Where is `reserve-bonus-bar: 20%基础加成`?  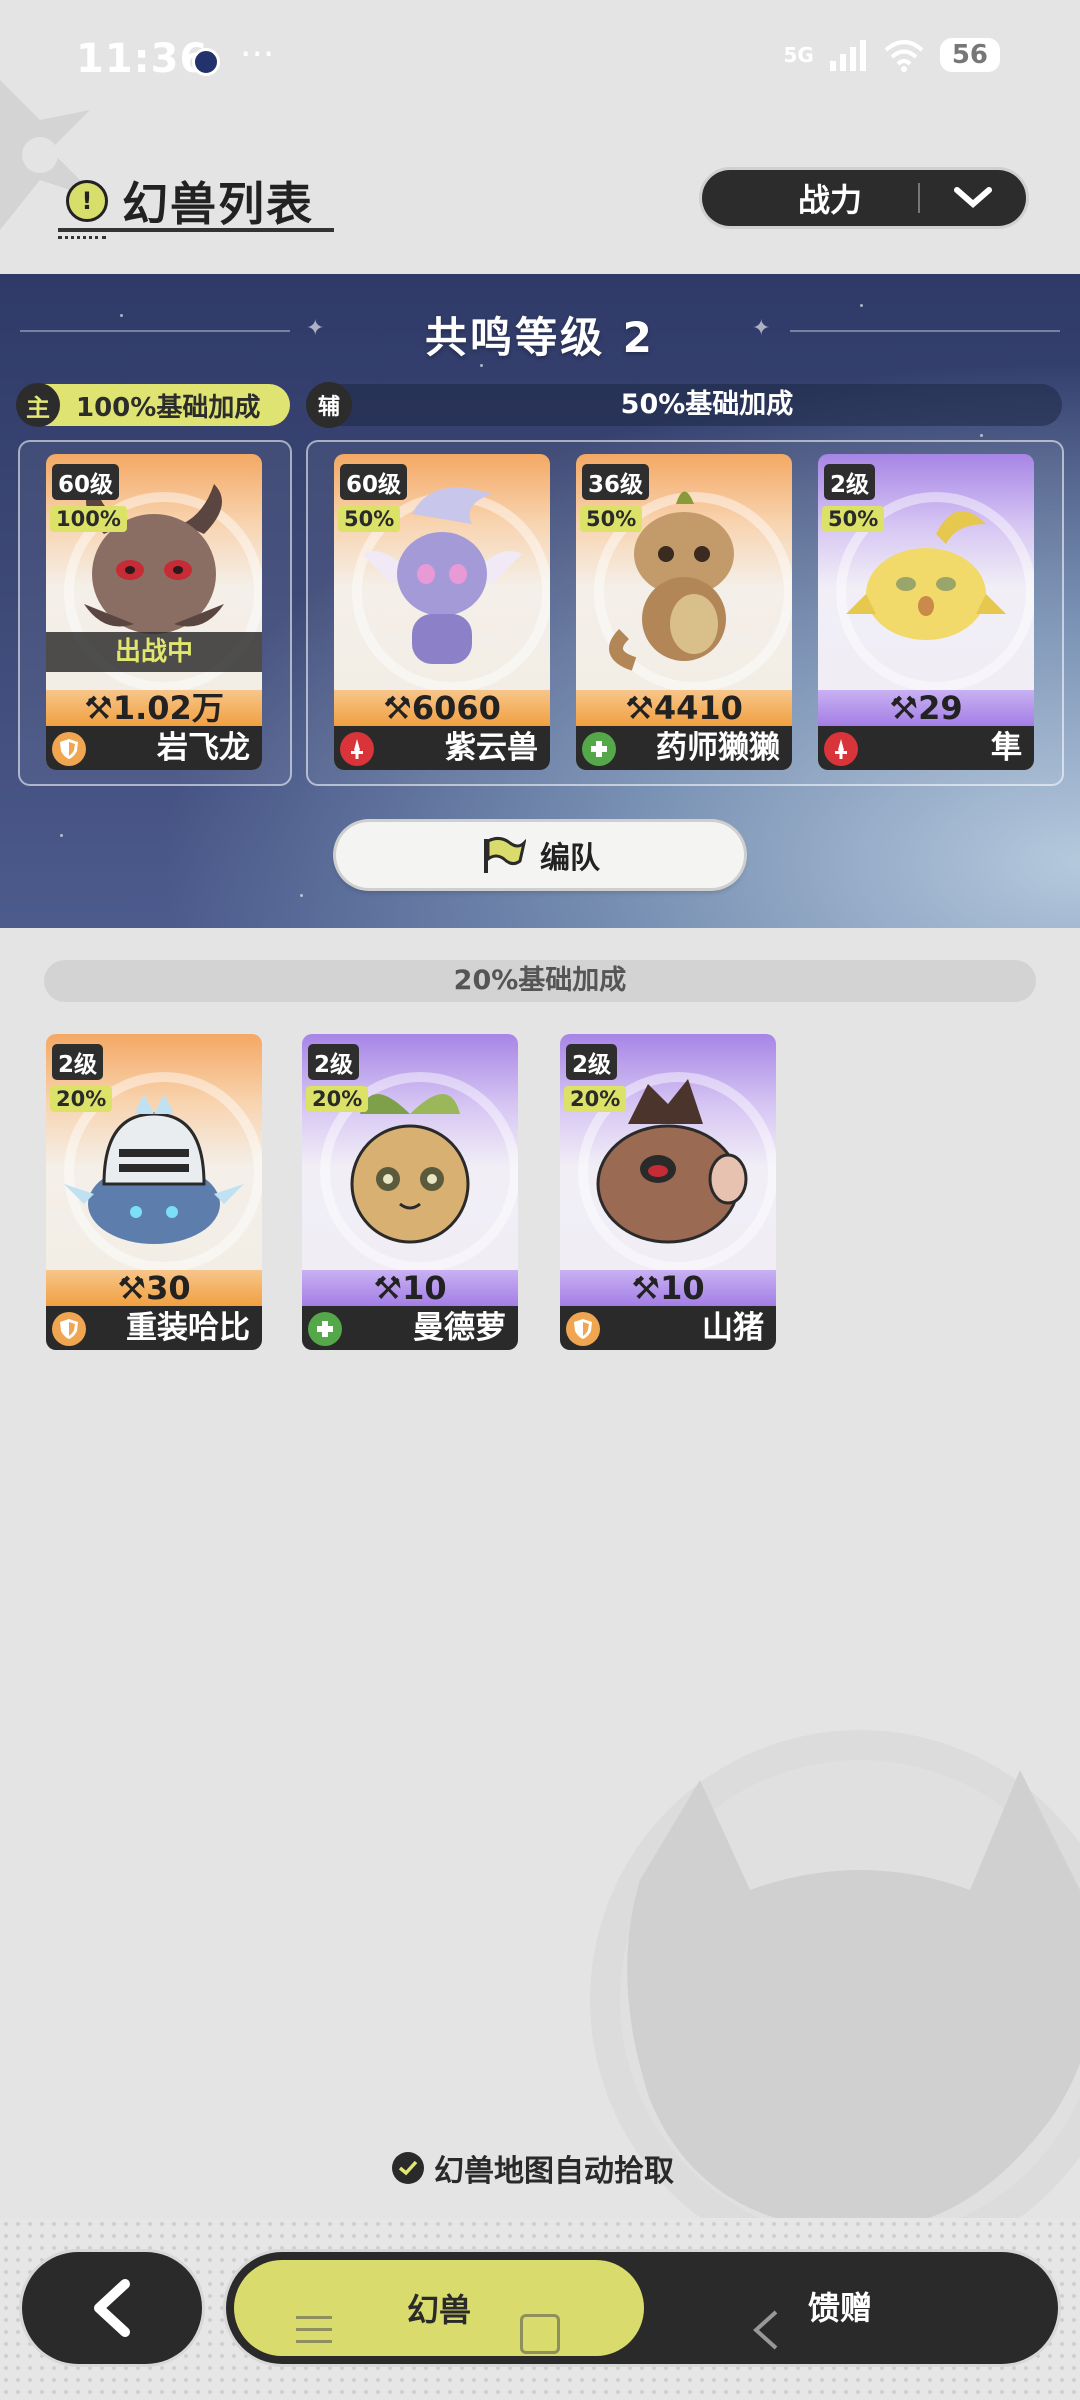
reserve-bonus-bar: 20%基础加成 is located at coordinates (540, 981).